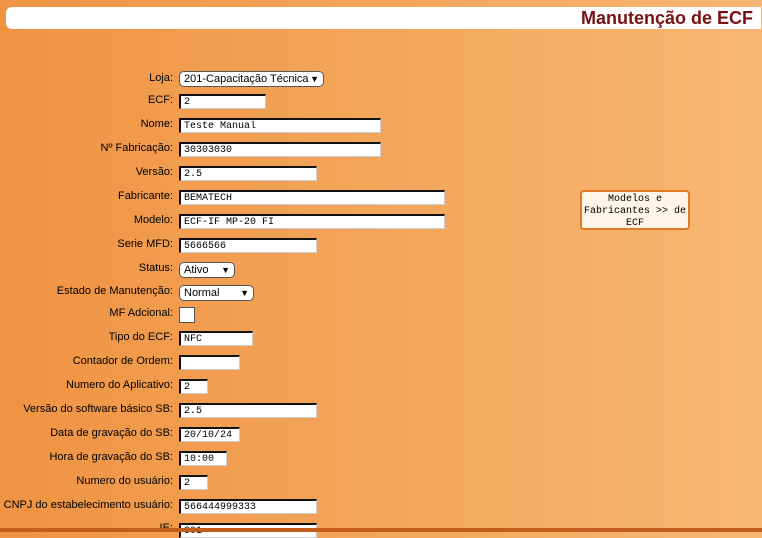 The width and height of the screenshot is (762, 538). What do you see at coordinates (246, 79) in the screenshot?
I see `loja-select-value: 201-Capacitação Técnica` at bounding box center [246, 79].